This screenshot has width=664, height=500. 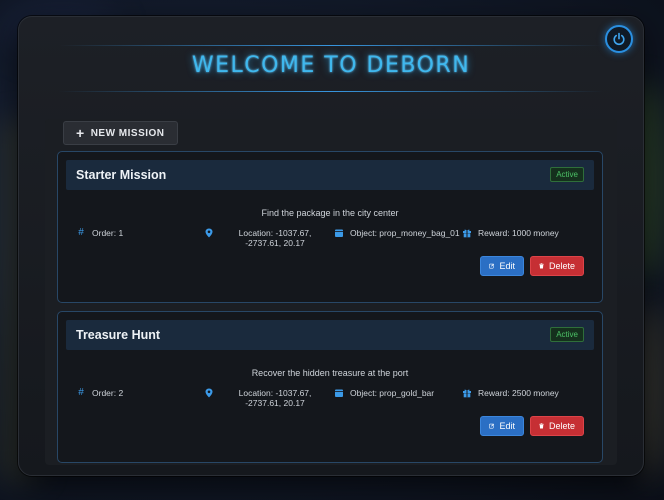 I want to click on page-title: WELCOME TO DEBORN, so click(x=331, y=65).